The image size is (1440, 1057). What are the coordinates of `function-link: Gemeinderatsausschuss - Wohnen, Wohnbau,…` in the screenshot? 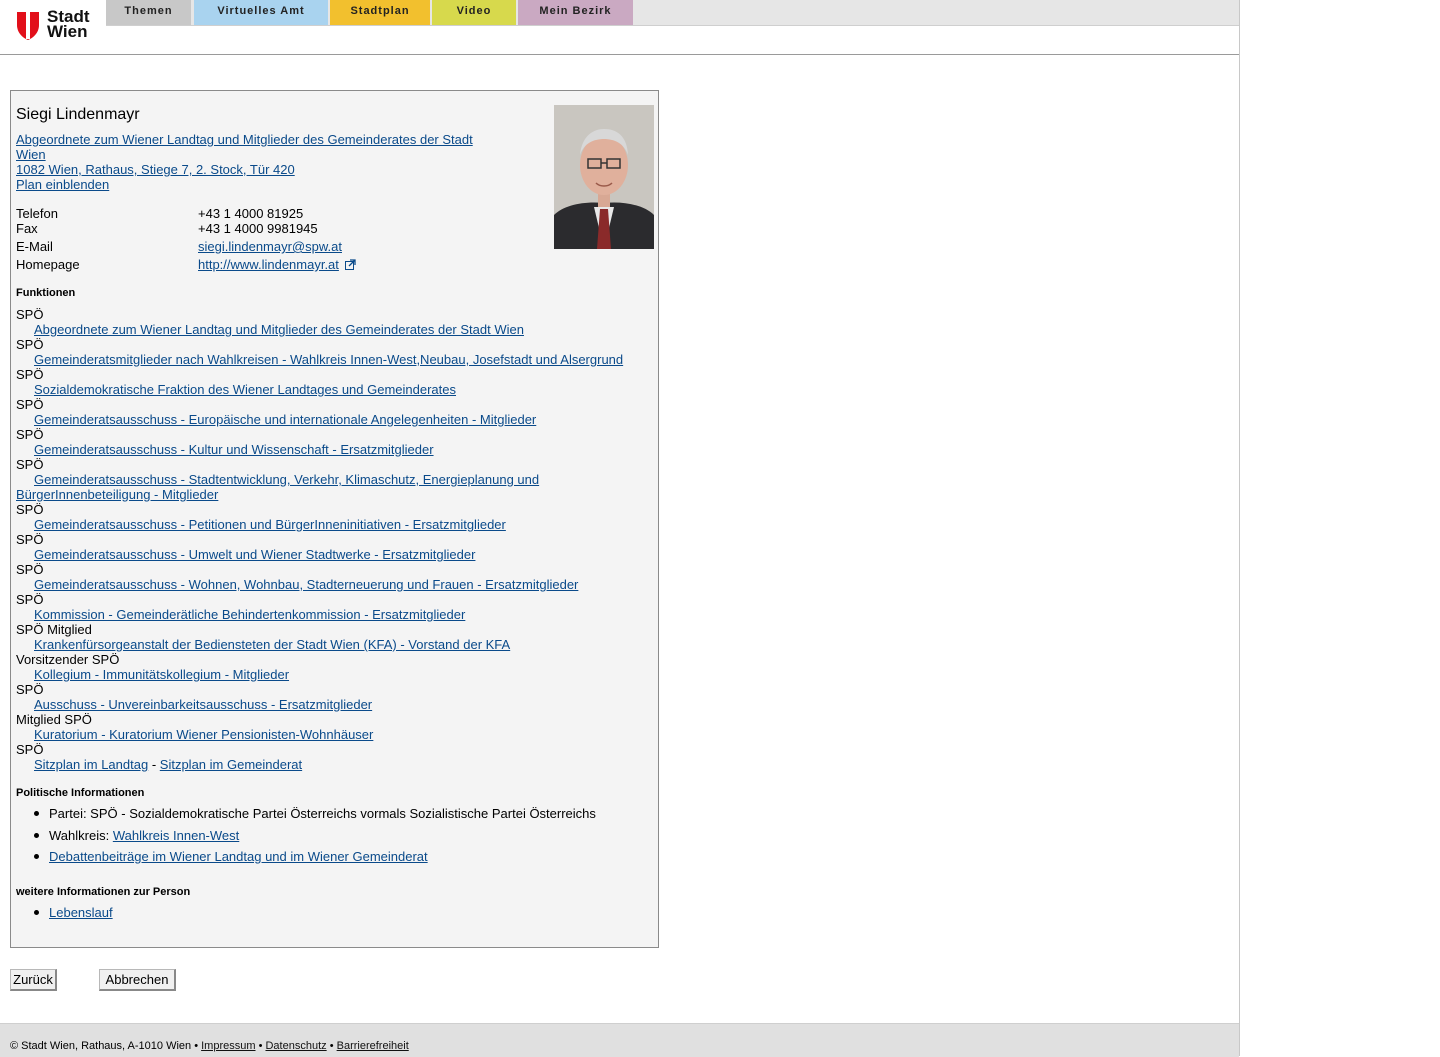 It's located at (306, 584).